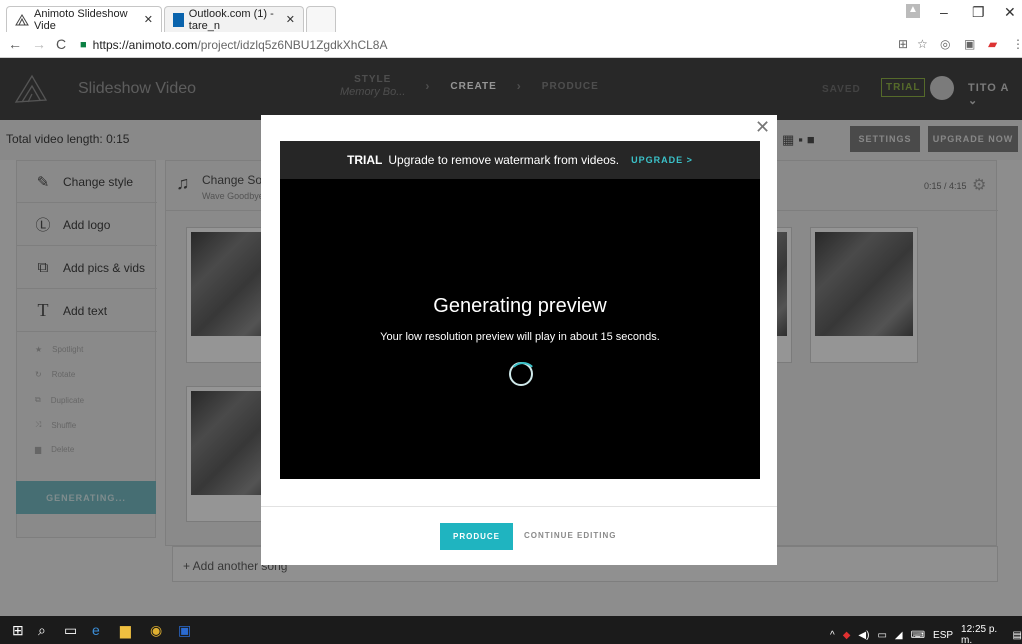 This screenshot has height=644, width=1022. Describe the element at coordinates (847, 635) in the screenshot. I see `antivirus-icon: ◆` at that location.